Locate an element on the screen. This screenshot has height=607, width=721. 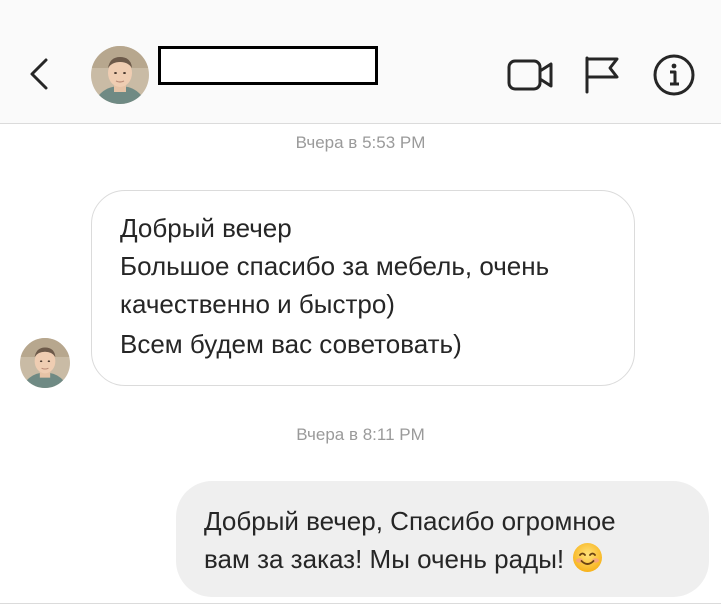
message-line: качественно и быстро) is located at coordinates (257, 304).